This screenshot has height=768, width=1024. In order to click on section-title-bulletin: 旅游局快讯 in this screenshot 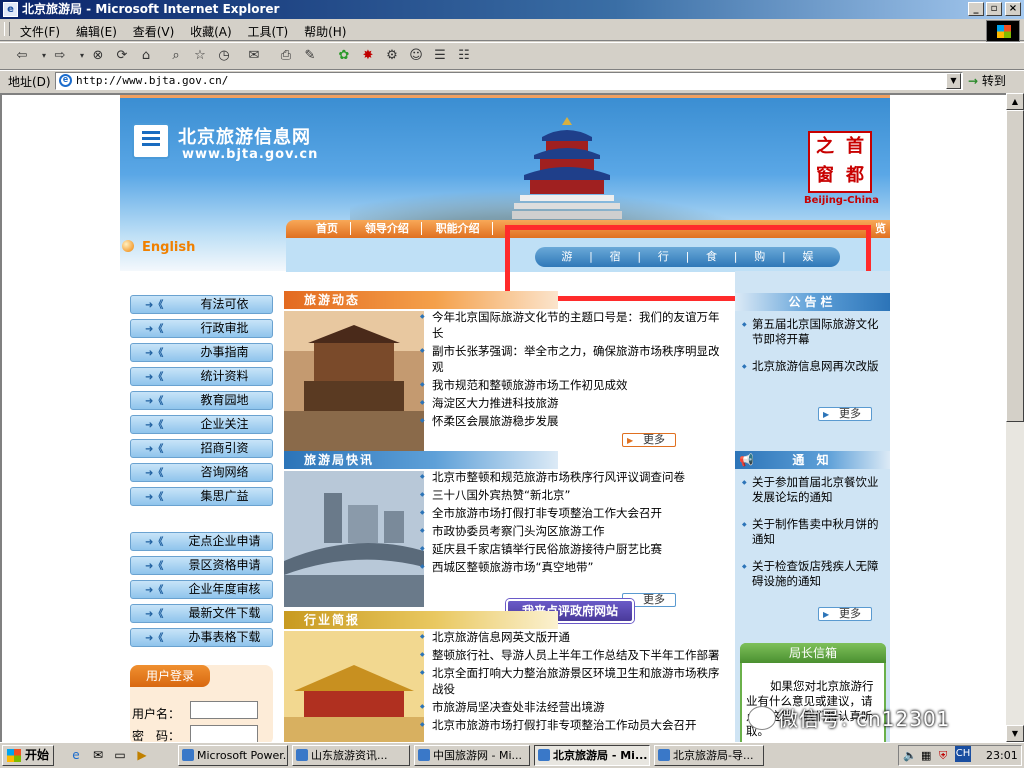, I will do `click(421, 460)`.